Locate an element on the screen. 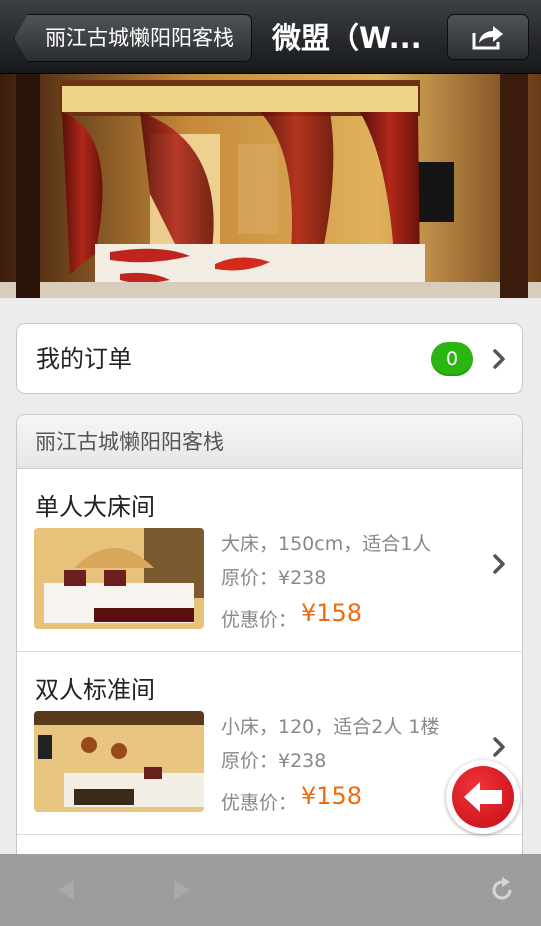 The image size is (541, 926). order-count-badge: 0 is located at coordinates (452, 359).